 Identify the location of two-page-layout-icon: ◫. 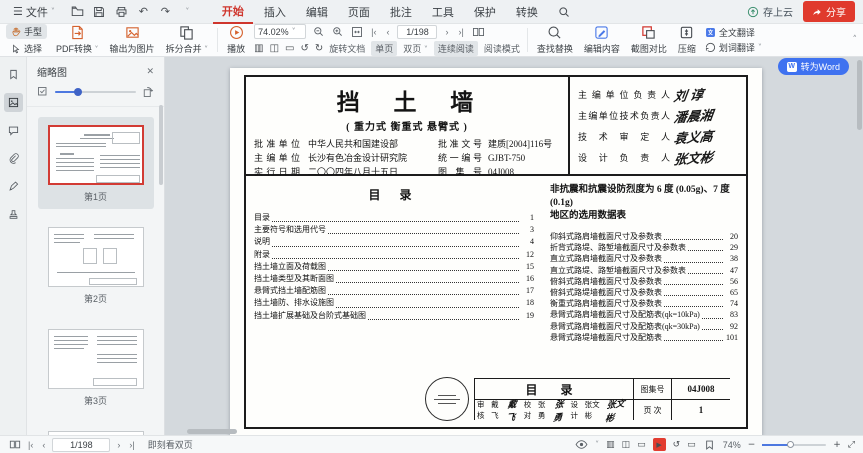
(626, 445).